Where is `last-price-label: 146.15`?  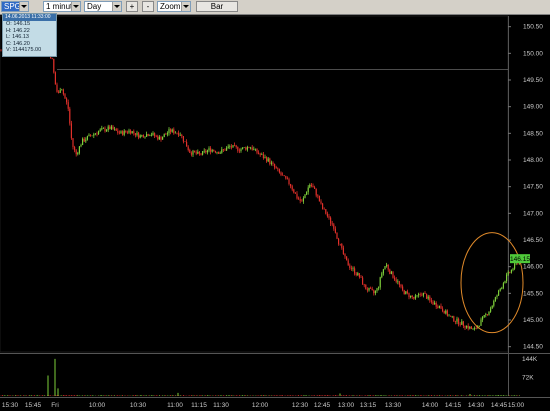 last-price-label: 146.15 is located at coordinates (520, 259).